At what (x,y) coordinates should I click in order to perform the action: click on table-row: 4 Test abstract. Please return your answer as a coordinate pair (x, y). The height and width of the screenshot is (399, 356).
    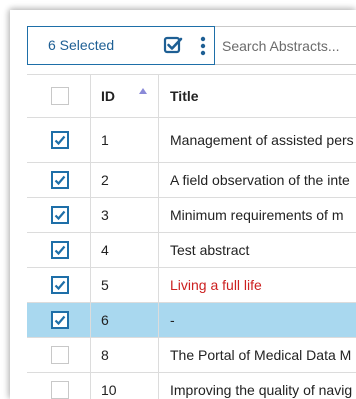
    Looking at the image, I should click on (191, 250).